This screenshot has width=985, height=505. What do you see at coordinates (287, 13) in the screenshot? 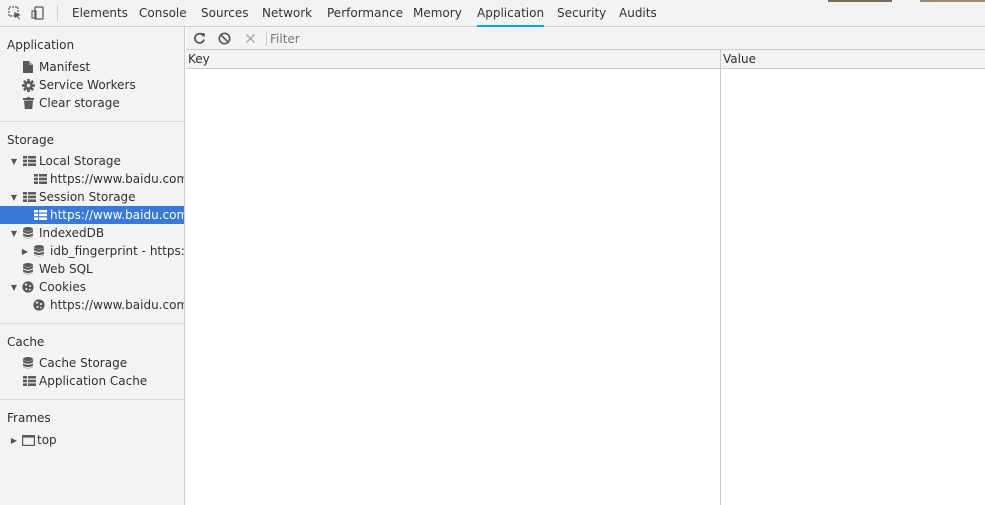
I see `tab-network: Network` at bounding box center [287, 13].